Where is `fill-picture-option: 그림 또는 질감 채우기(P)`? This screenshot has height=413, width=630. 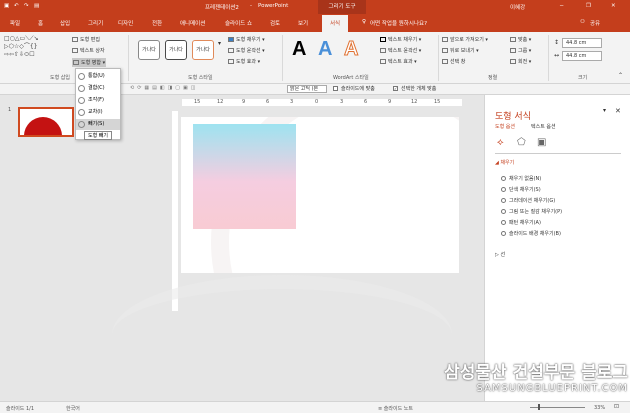
fill-picture-option: 그림 또는 질감 채우기(P) is located at coordinates (531, 211).